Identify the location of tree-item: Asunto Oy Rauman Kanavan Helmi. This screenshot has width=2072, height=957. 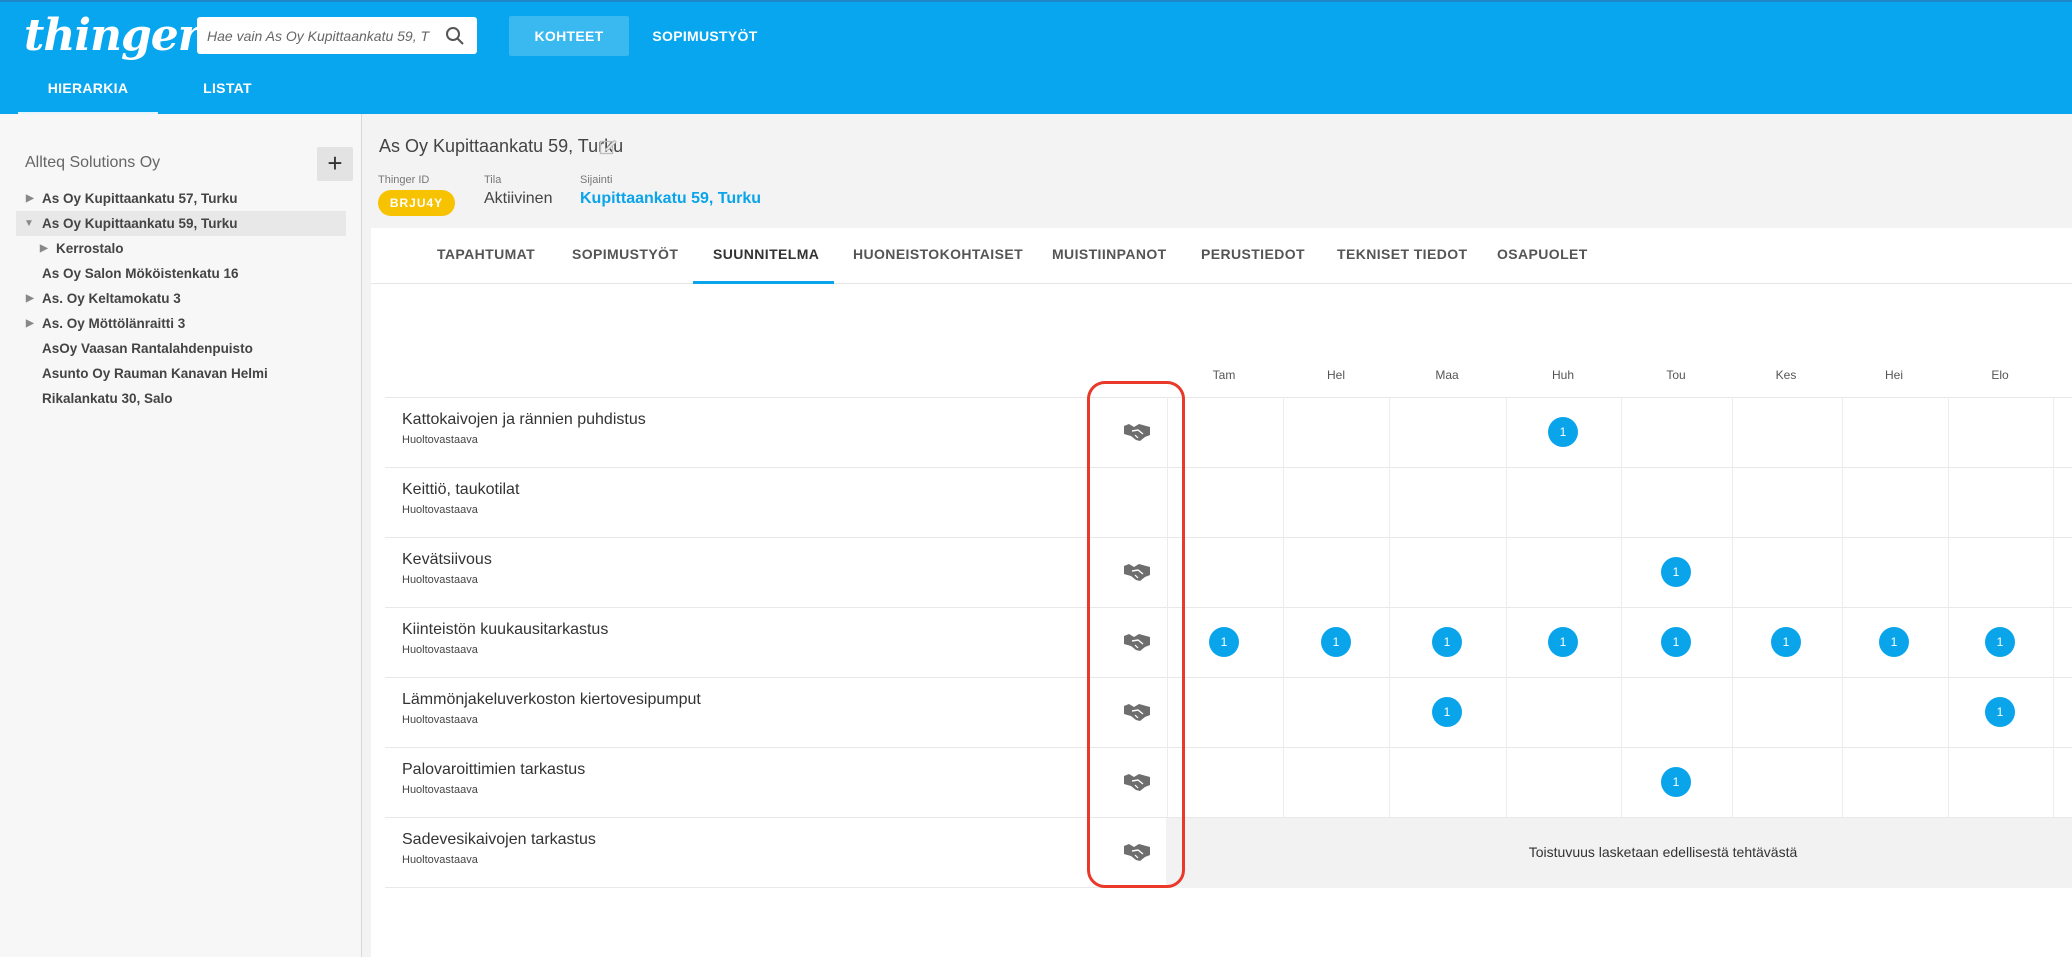
(181, 373).